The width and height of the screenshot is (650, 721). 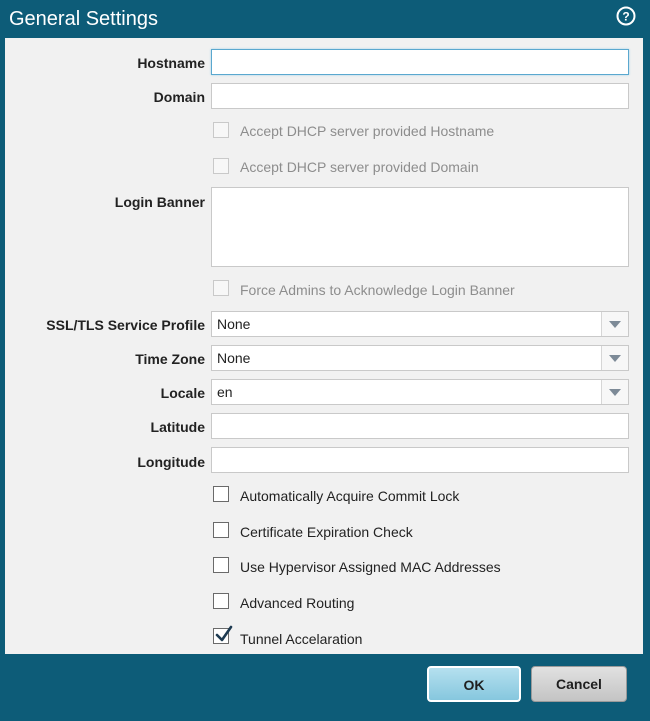 What do you see at coordinates (182, 393) in the screenshot?
I see `locale-label: Locale` at bounding box center [182, 393].